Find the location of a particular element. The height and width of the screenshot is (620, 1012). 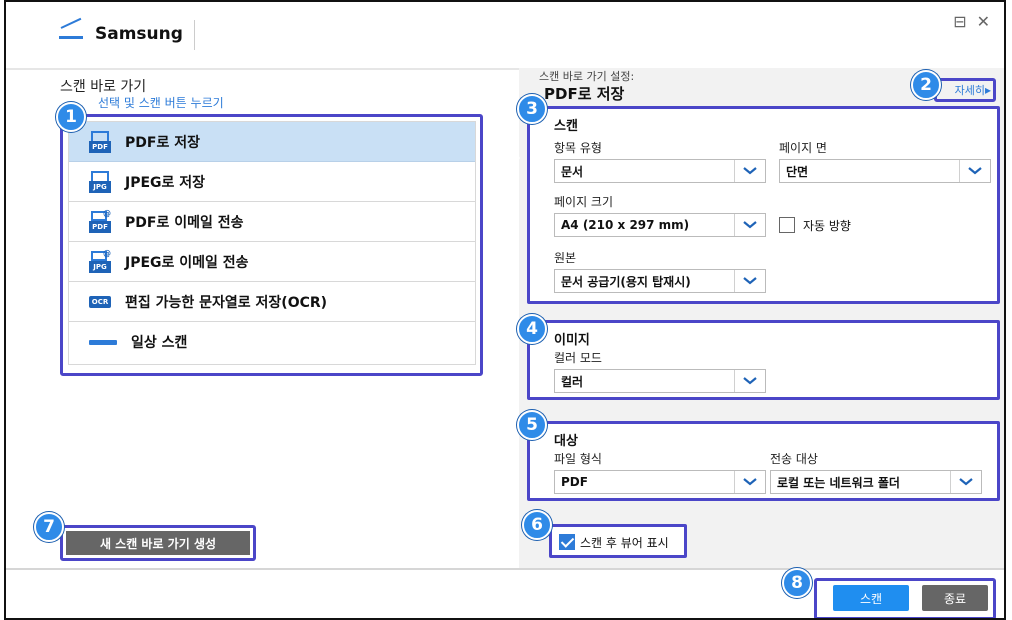

scan-button: 스캔 is located at coordinates (871, 598).